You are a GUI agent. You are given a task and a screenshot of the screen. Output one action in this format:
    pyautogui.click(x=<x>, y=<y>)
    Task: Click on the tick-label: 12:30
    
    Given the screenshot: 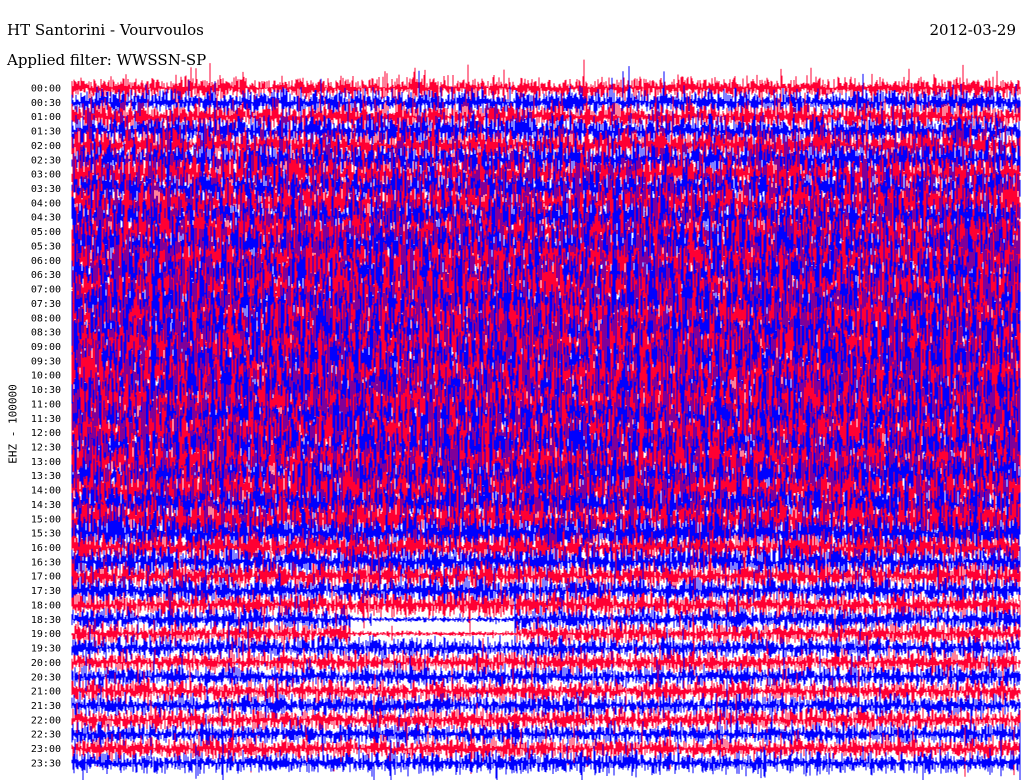 What is the action you would take?
    pyautogui.click(x=46, y=448)
    